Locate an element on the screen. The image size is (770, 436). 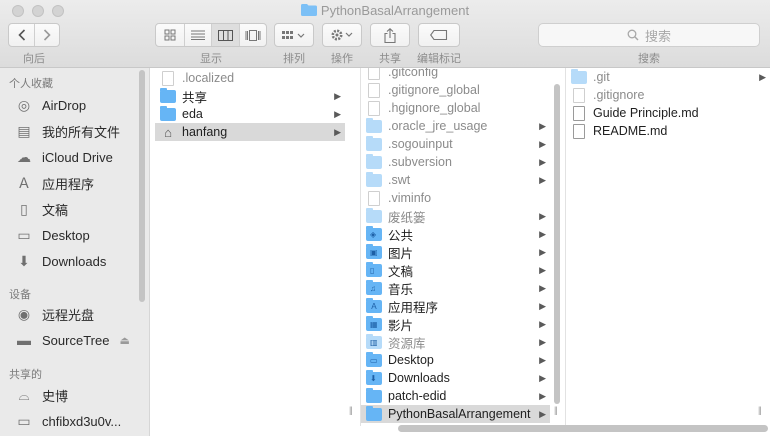
arrange-button is located at coordinates (294, 35).